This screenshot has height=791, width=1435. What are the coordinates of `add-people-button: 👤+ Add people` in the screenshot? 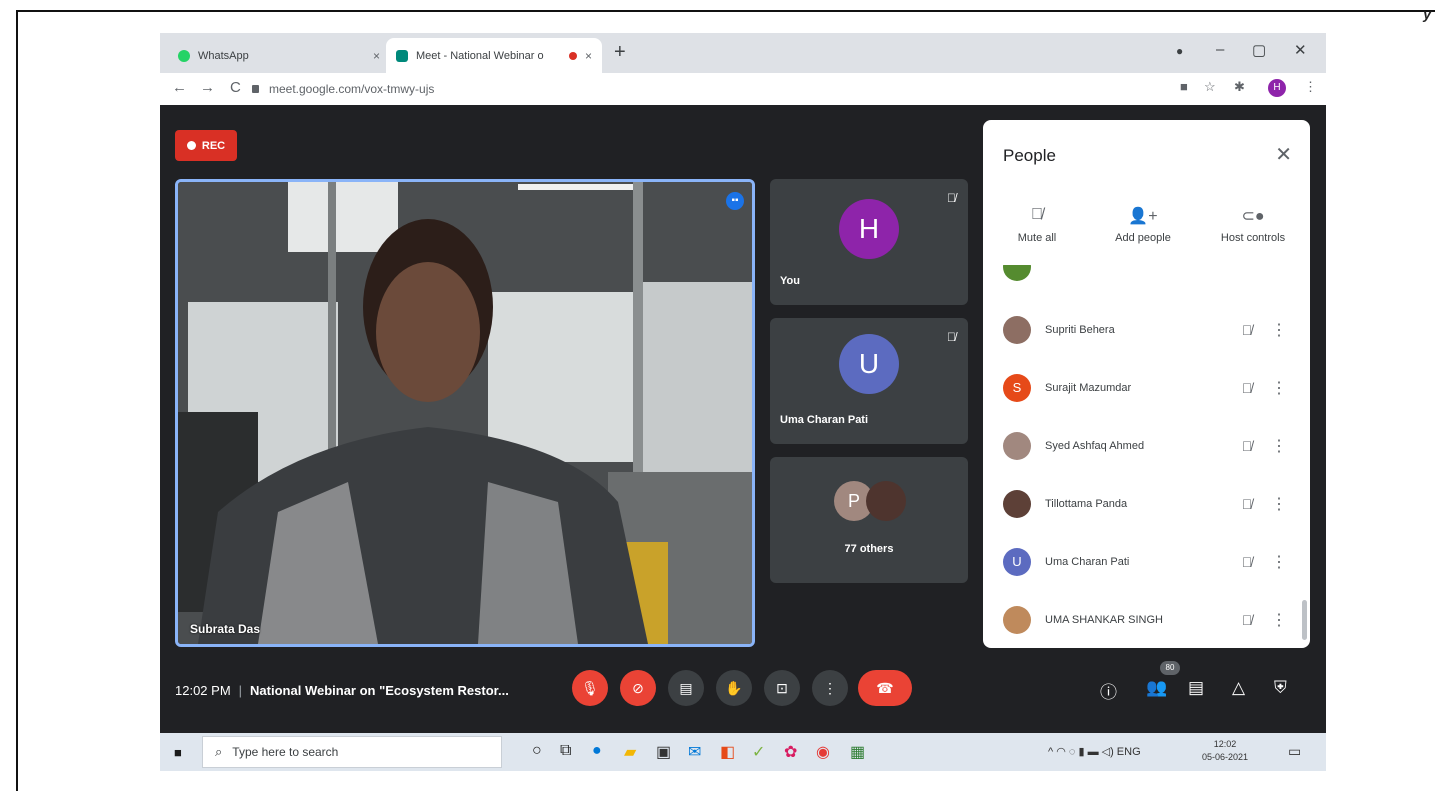 It's located at (1143, 225).